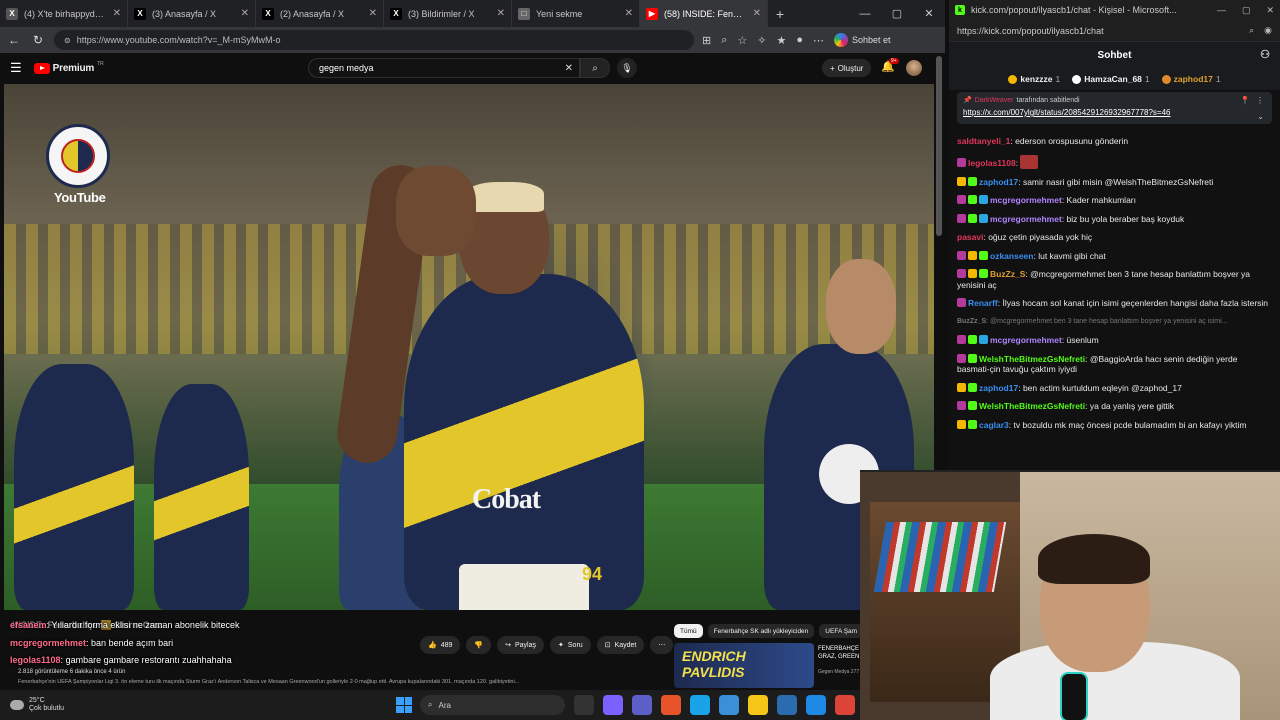 Image resolution: width=1280 pixels, height=720 pixels. What do you see at coordinates (839, 653) in the screenshot?
I see `recommended-video-title: FENERBAHÇE GRAZ, GREEN` at bounding box center [839, 653].